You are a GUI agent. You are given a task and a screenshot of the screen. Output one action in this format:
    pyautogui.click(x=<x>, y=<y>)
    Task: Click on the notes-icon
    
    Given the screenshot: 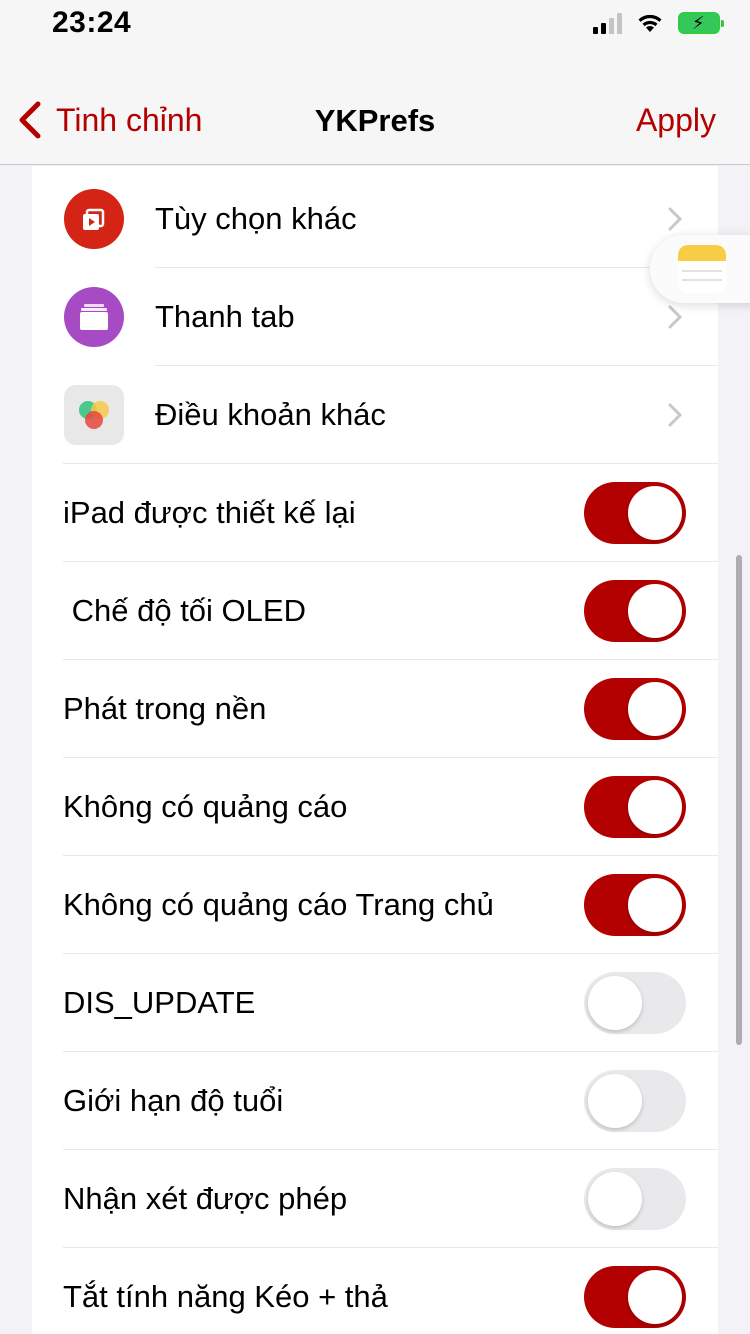 What is the action you would take?
    pyautogui.click(x=702, y=269)
    